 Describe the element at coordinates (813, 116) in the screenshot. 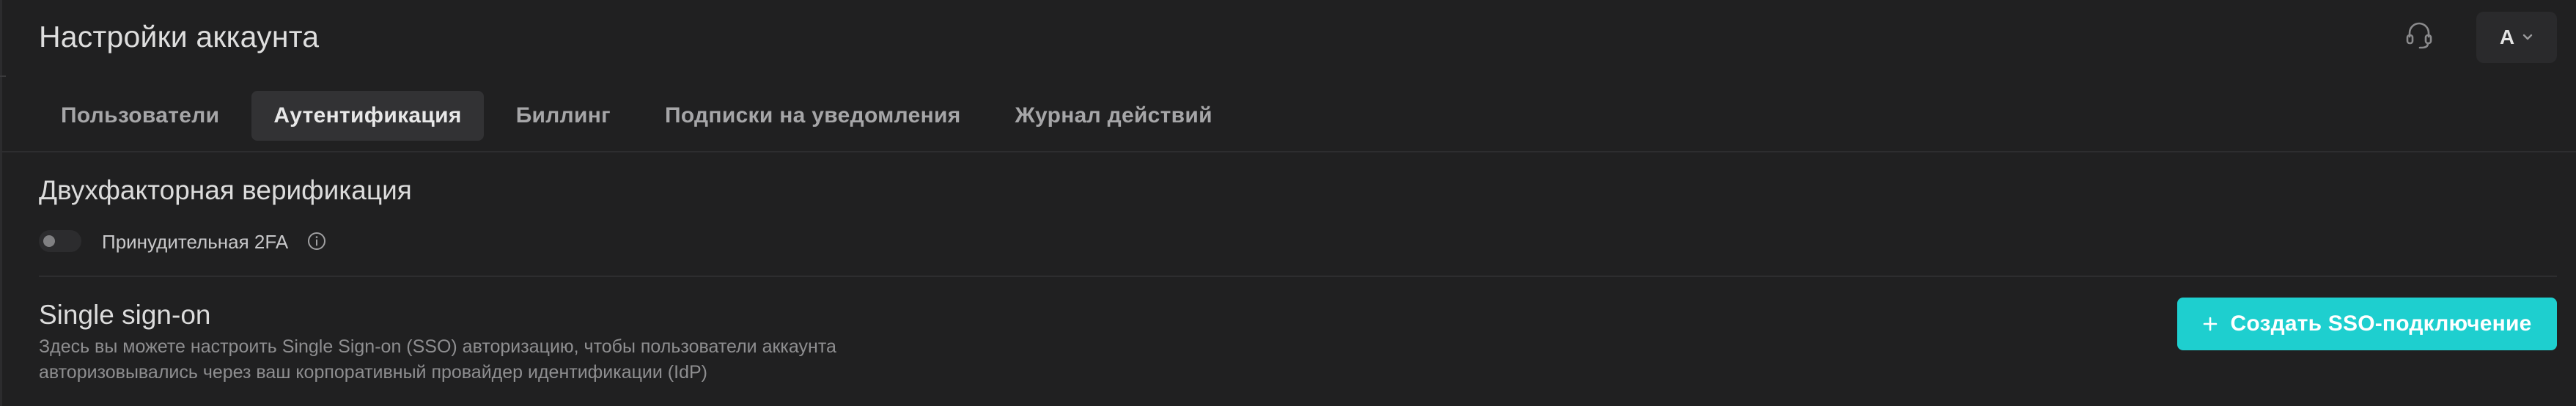

I see `tab-notification-subscriptions: Подписки на уведомления` at that location.